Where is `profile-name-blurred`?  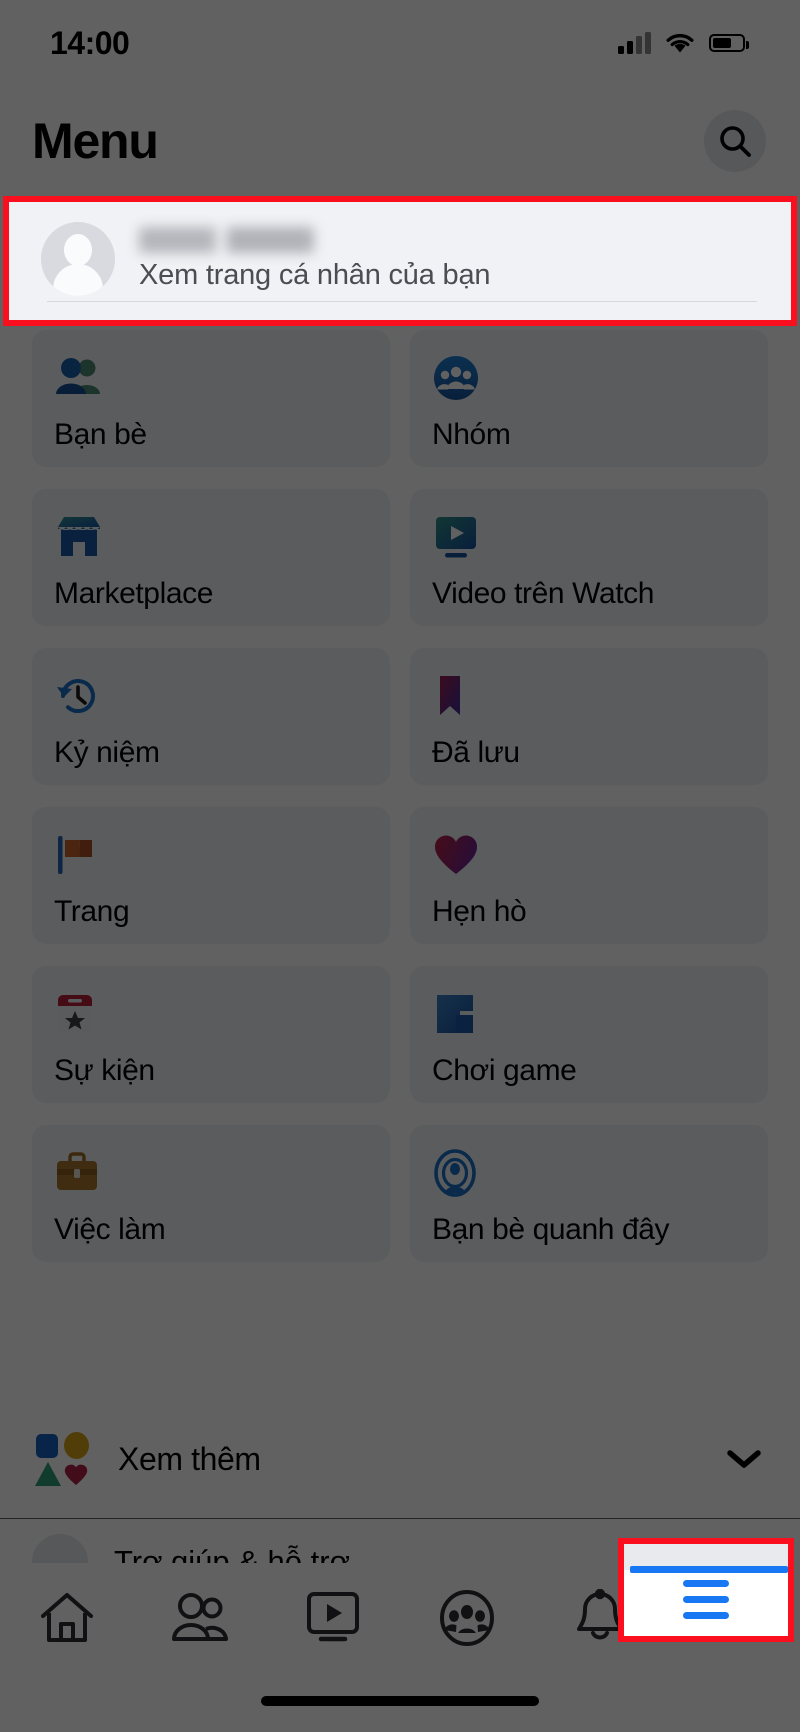 profile-name-blurred is located at coordinates (226, 239).